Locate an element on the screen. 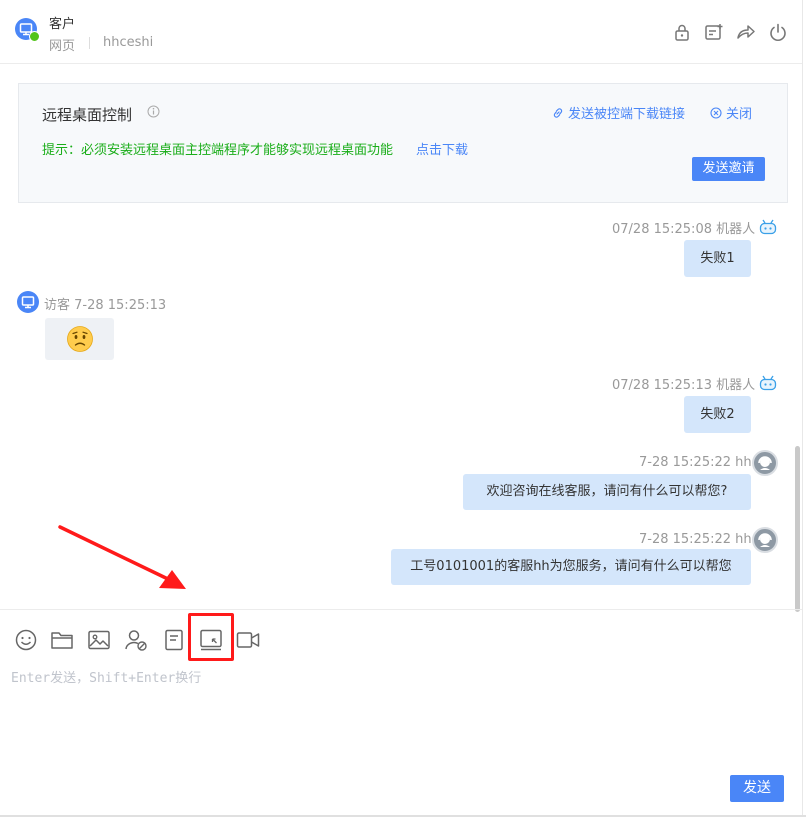 The width and height of the screenshot is (806, 817). close-label: 关闭 is located at coordinates (739, 114).